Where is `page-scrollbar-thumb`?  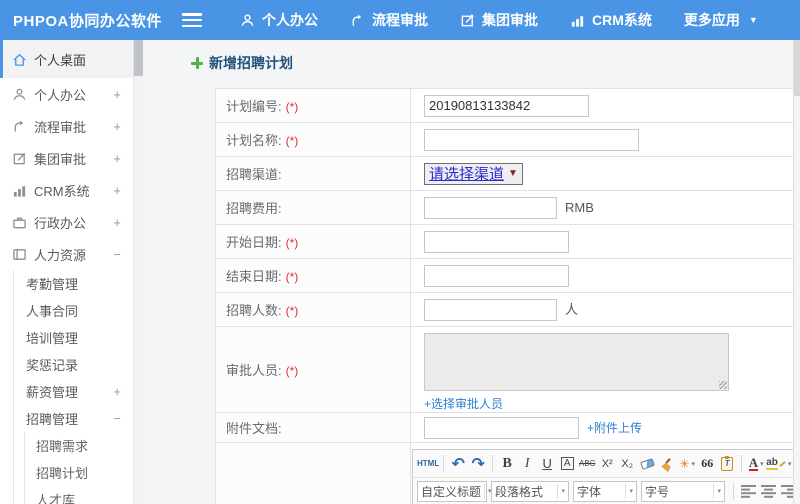
page-scrollbar-thumb is located at coordinates (797, 68).